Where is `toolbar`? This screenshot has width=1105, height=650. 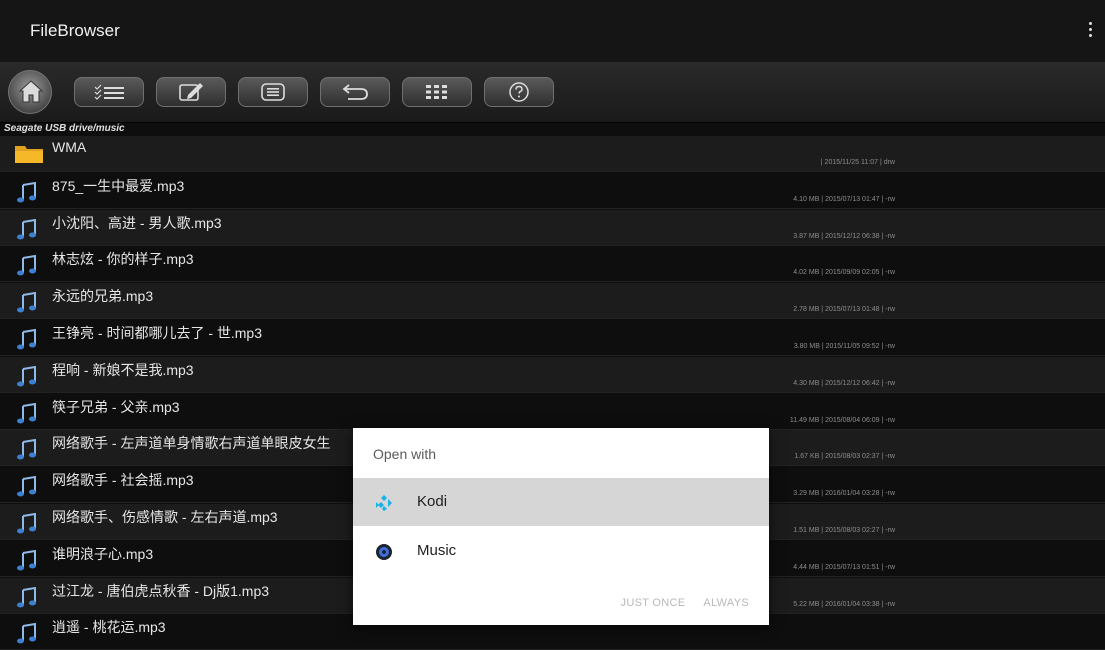
toolbar is located at coordinates (552, 92).